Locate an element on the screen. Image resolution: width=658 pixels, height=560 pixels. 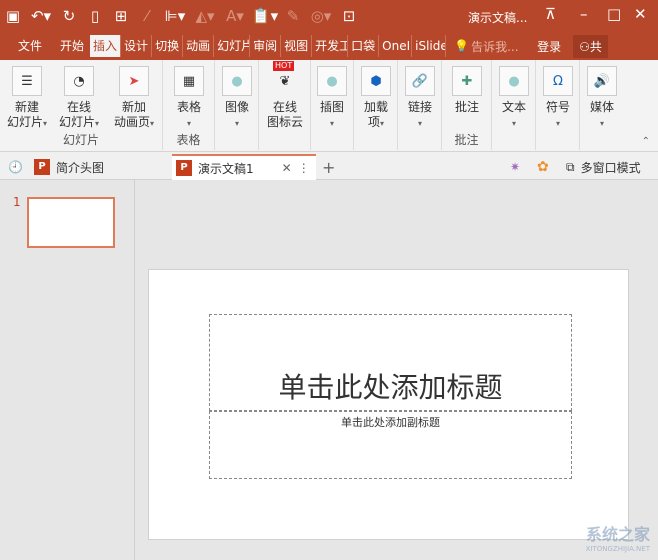
font-color-icon: A▾ is located at coordinates (235, 16).